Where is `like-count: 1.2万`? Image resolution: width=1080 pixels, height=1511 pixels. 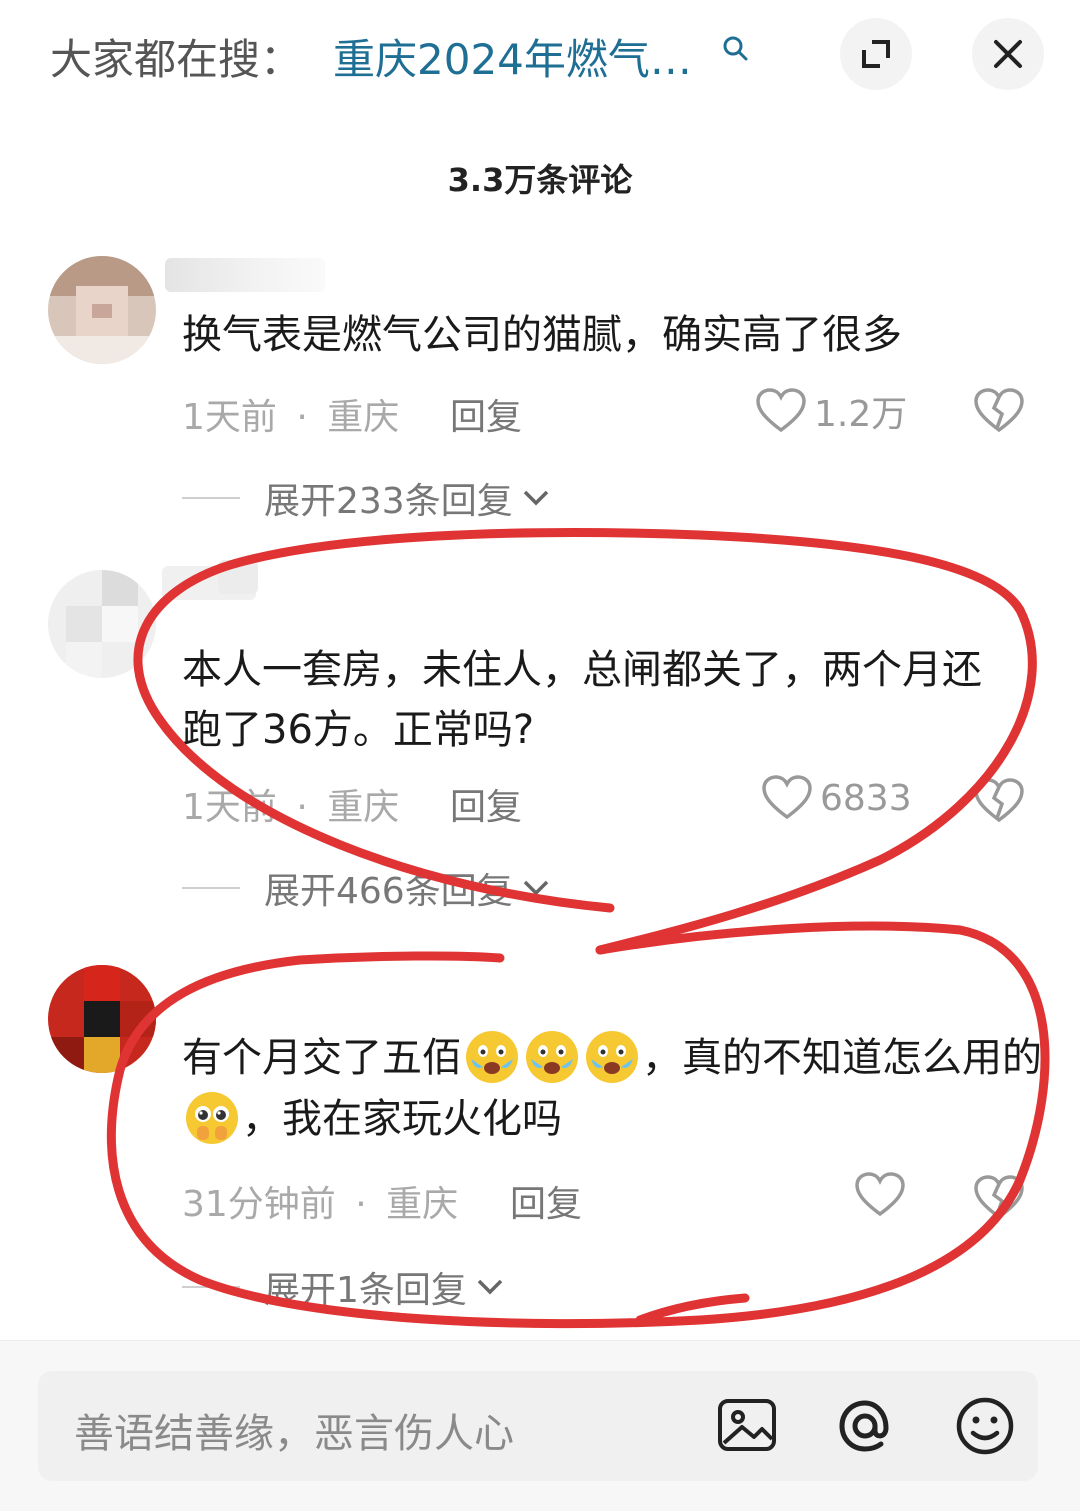
like-count: 1.2万 is located at coordinates (861, 414).